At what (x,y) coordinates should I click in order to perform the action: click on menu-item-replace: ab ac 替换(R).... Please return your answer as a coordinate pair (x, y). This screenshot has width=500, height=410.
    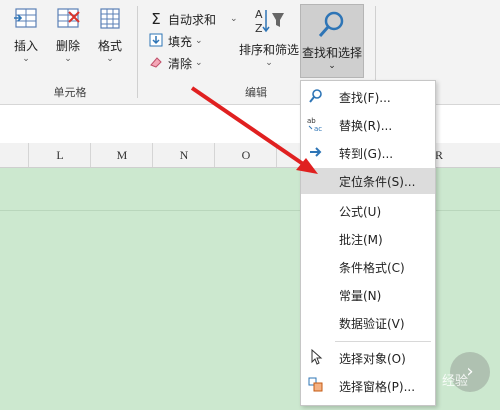
    Looking at the image, I should click on (368, 125).